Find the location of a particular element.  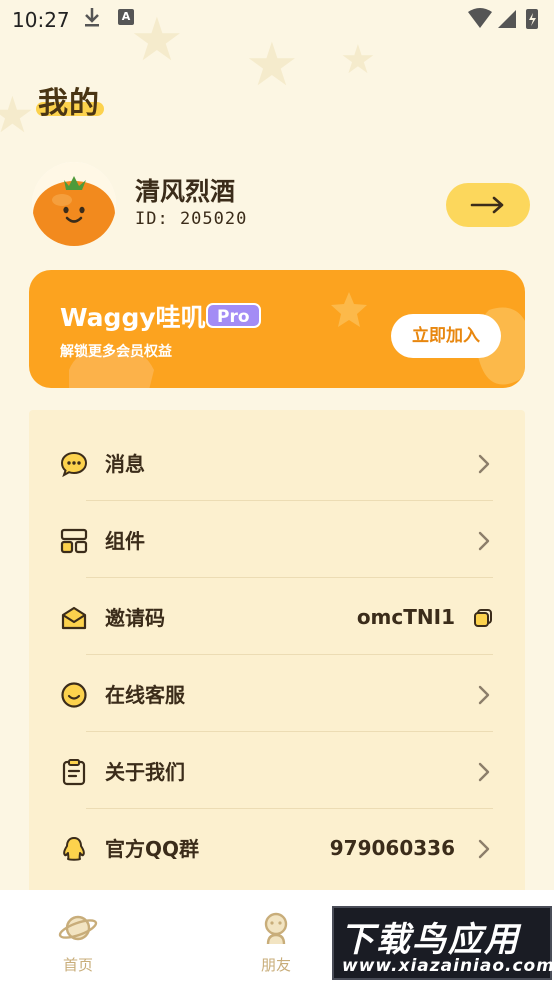

menu-item-customer-service: 在线客服 is located at coordinates (277, 693).